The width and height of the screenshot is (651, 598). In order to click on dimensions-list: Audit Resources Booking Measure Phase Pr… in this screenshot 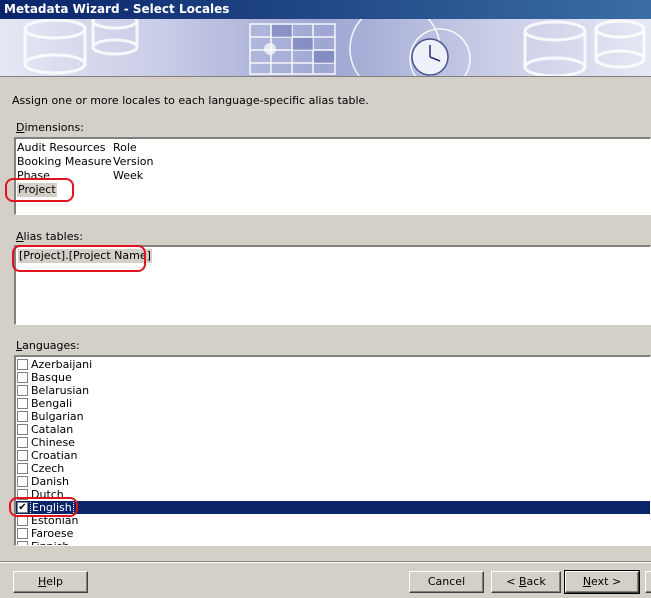, I will do `click(332, 176)`.